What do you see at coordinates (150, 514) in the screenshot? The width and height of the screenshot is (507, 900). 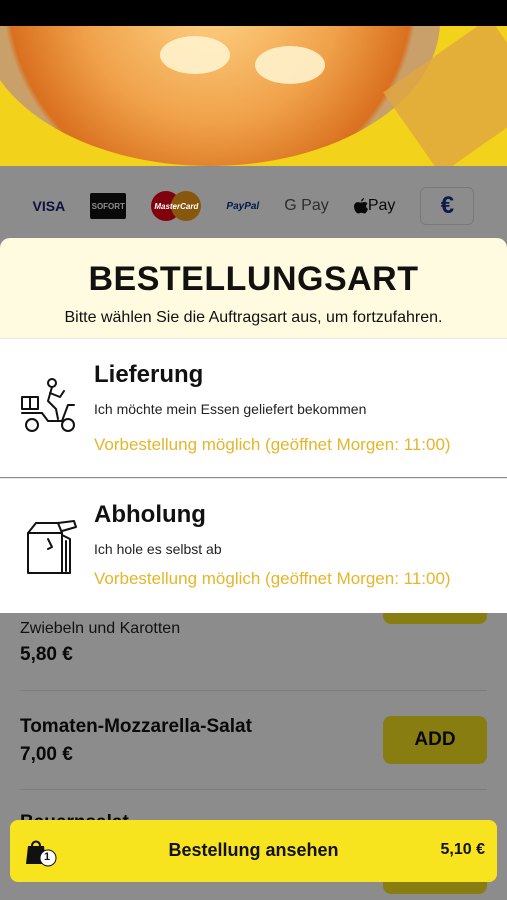 I see `option-title: Abholung` at bounding box center [150, 514].